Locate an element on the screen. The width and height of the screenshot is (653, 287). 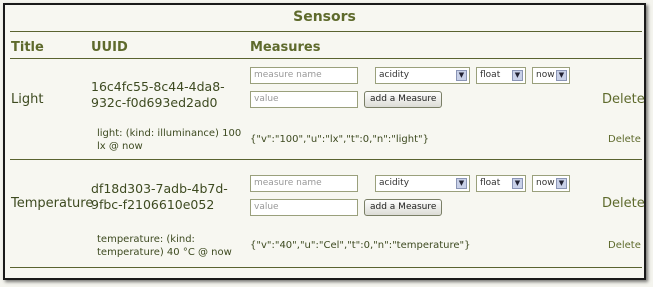
column-header-measures: Measures is located at coordinates (285, 47).